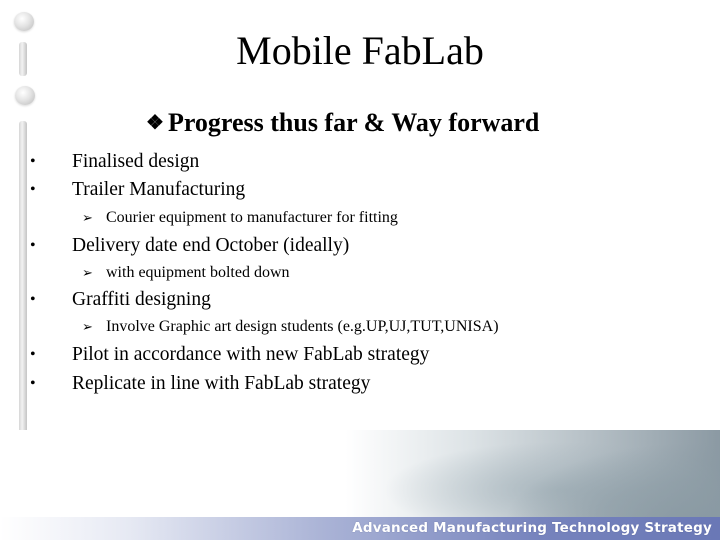 This screenshot has height=540, width=720. I want to click on decor-bar, so click(23, 283).